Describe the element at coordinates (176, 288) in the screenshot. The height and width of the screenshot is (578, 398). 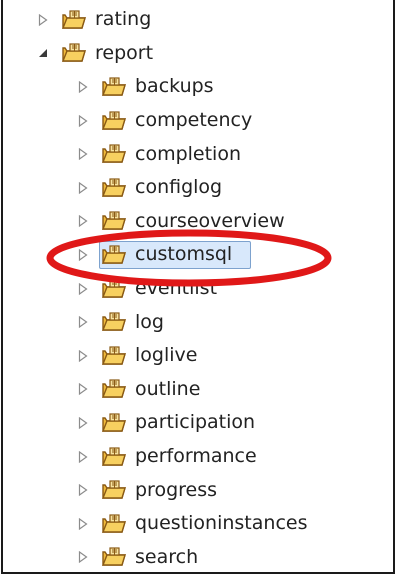
I see `tree-item-label: eventlist` at that location.